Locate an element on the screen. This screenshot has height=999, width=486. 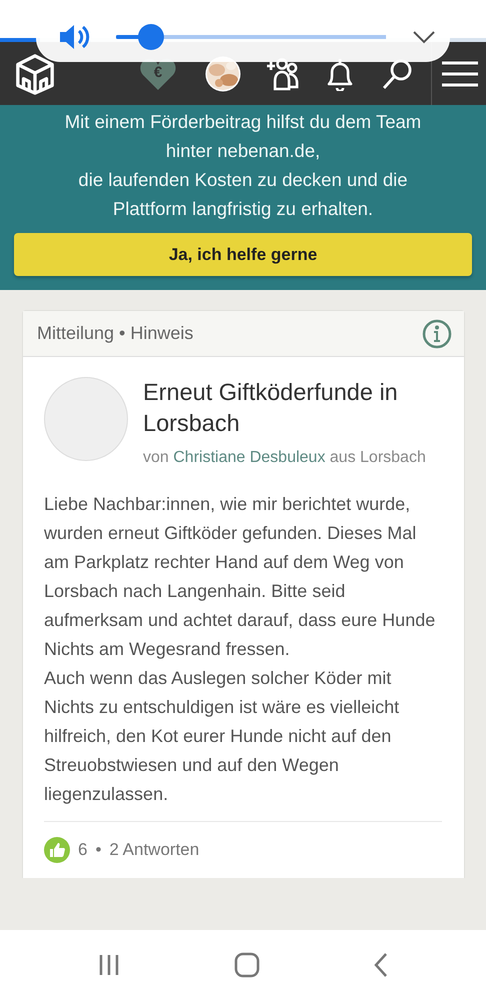
home-icon is located at coordinates (247, 965).